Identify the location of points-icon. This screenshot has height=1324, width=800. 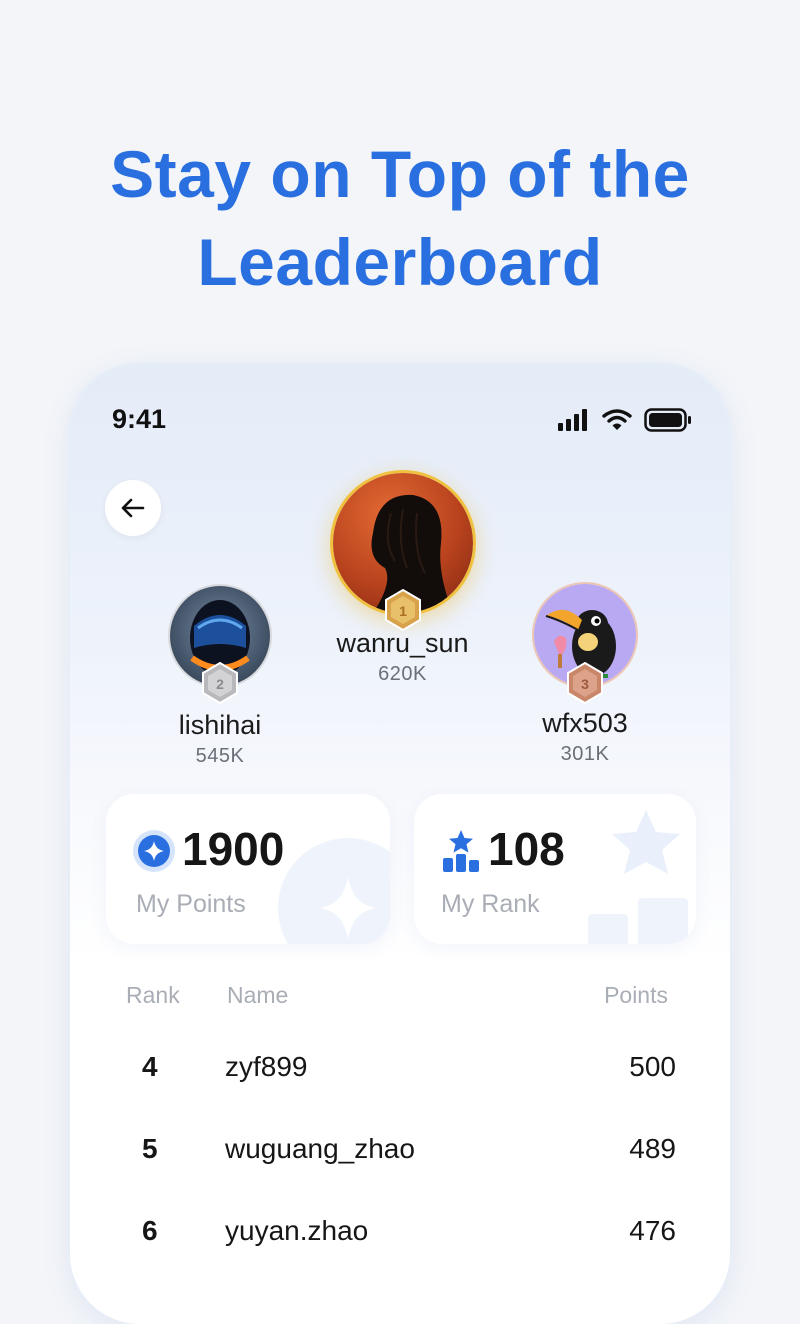
(154, 851).